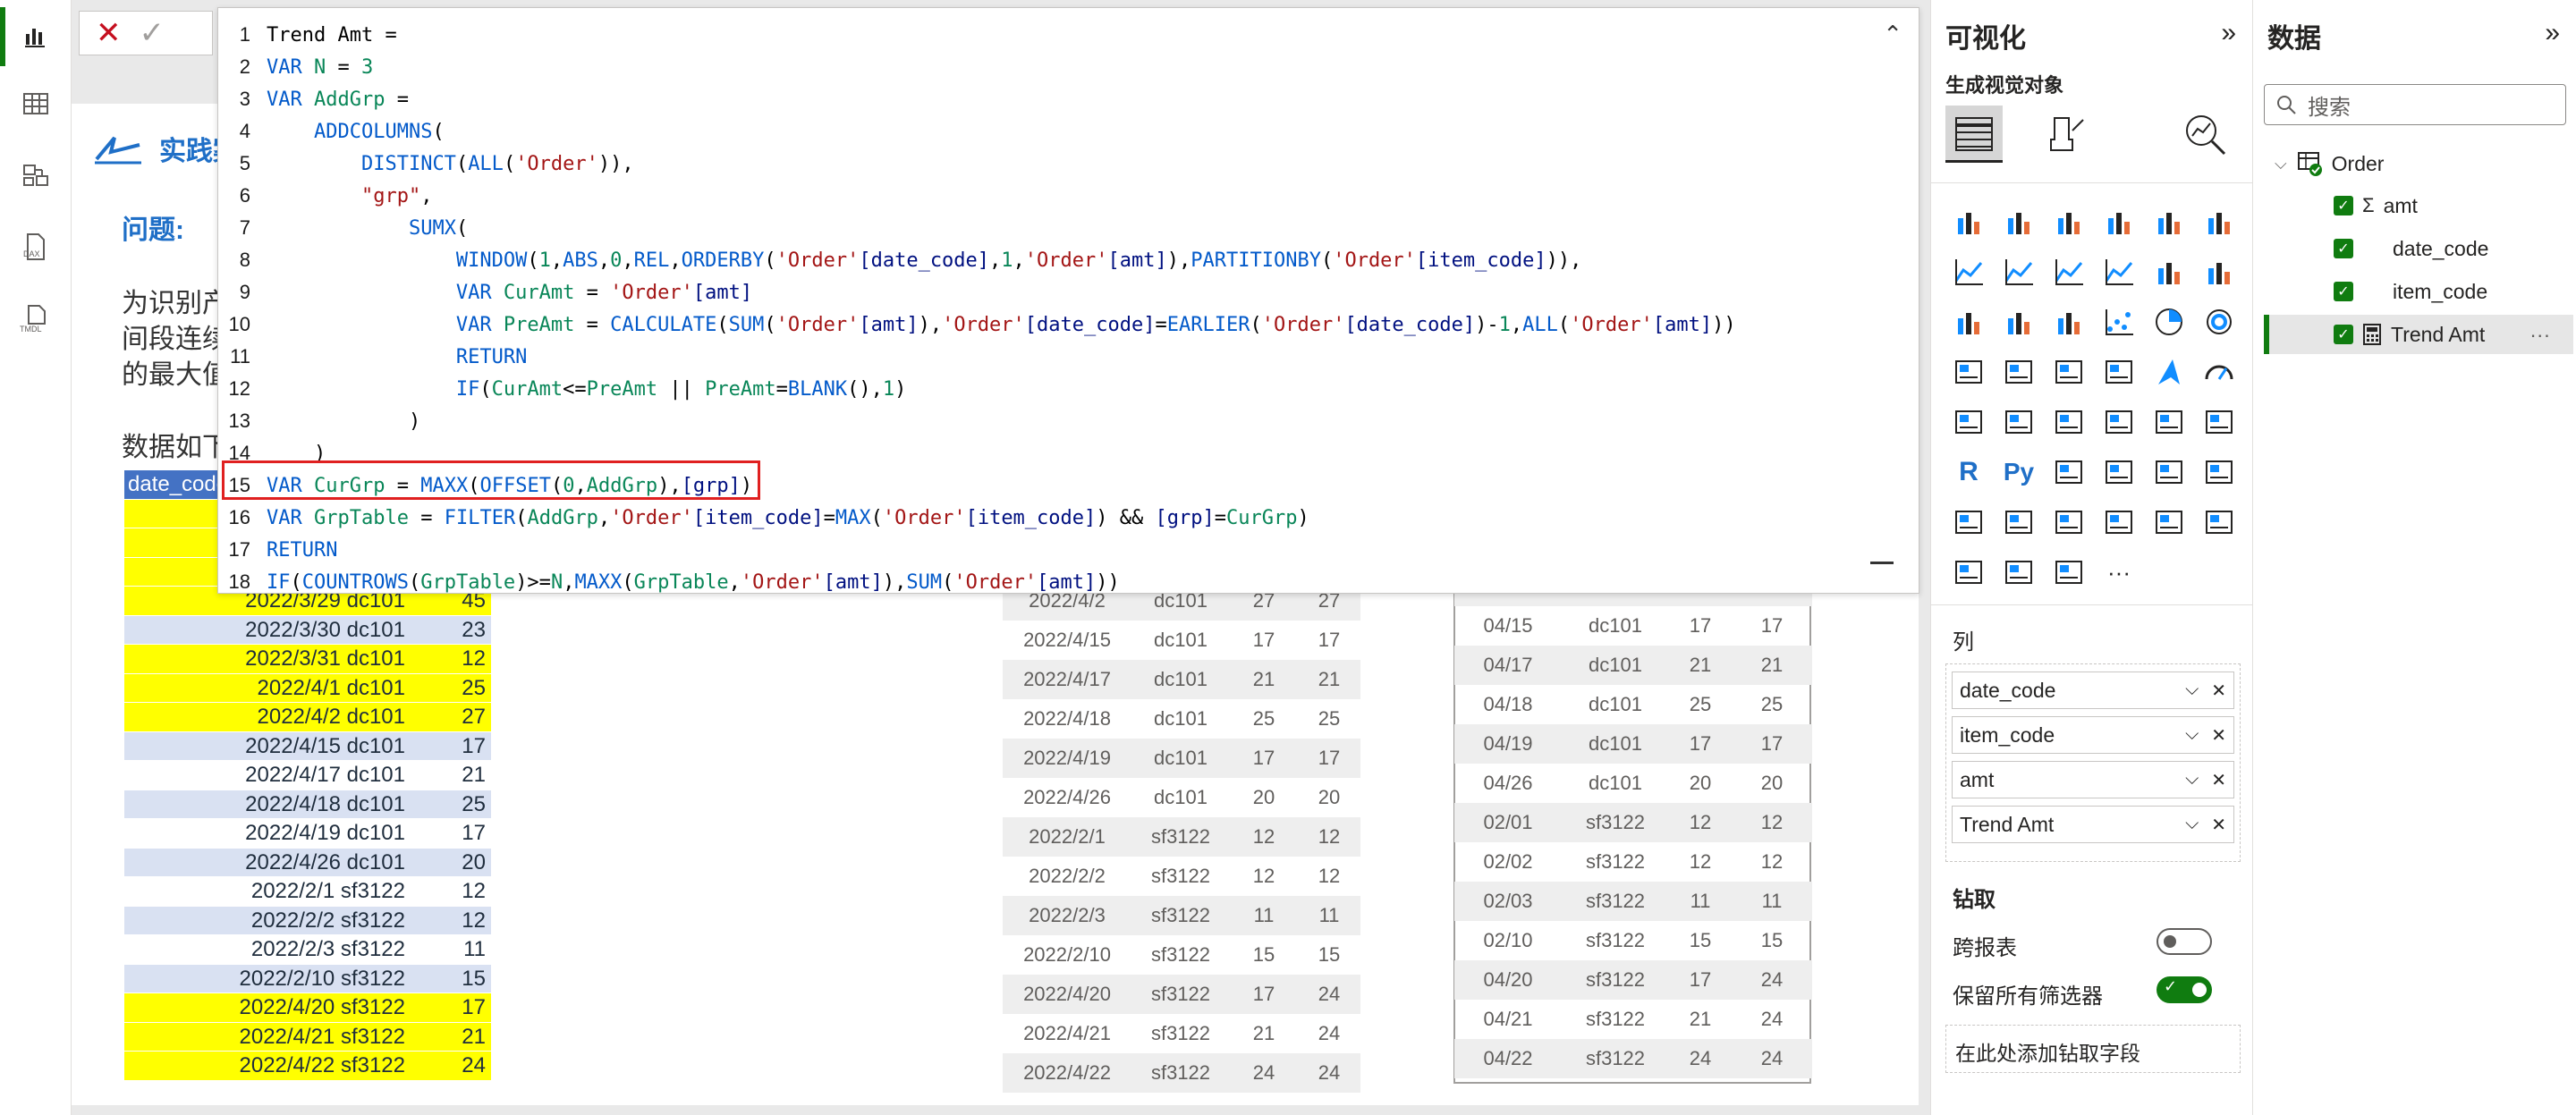 The image size is (2576, 1115). I want to click on report-view-icon, so click(36, 36).